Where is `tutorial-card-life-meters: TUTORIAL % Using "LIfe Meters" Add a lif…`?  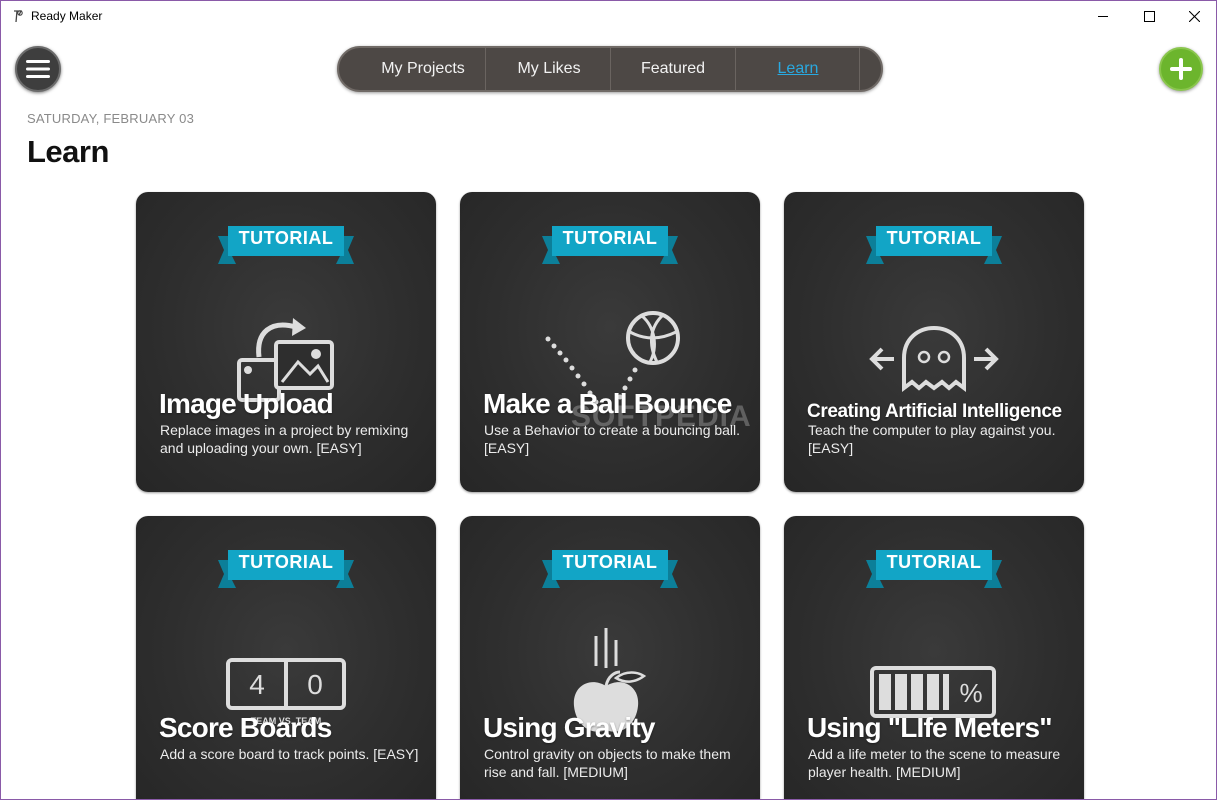 tutorial-card-life-meters: TUTORIAL % Using "LIfe Meters" Add a lif… is located at coordinates (934, 657).